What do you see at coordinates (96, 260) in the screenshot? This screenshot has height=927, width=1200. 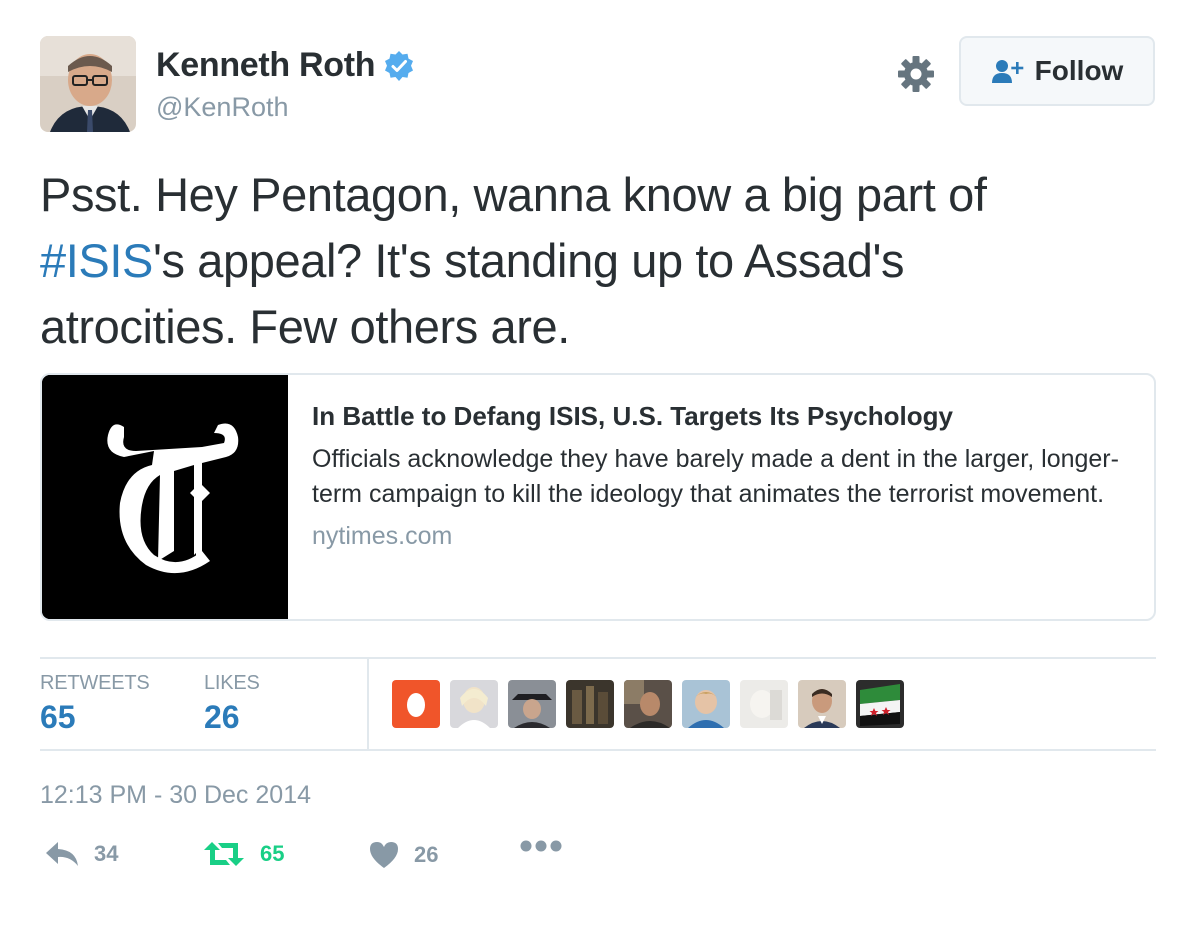 I see `hashtag-link: #ISIS` at bounding box center [96, 260].